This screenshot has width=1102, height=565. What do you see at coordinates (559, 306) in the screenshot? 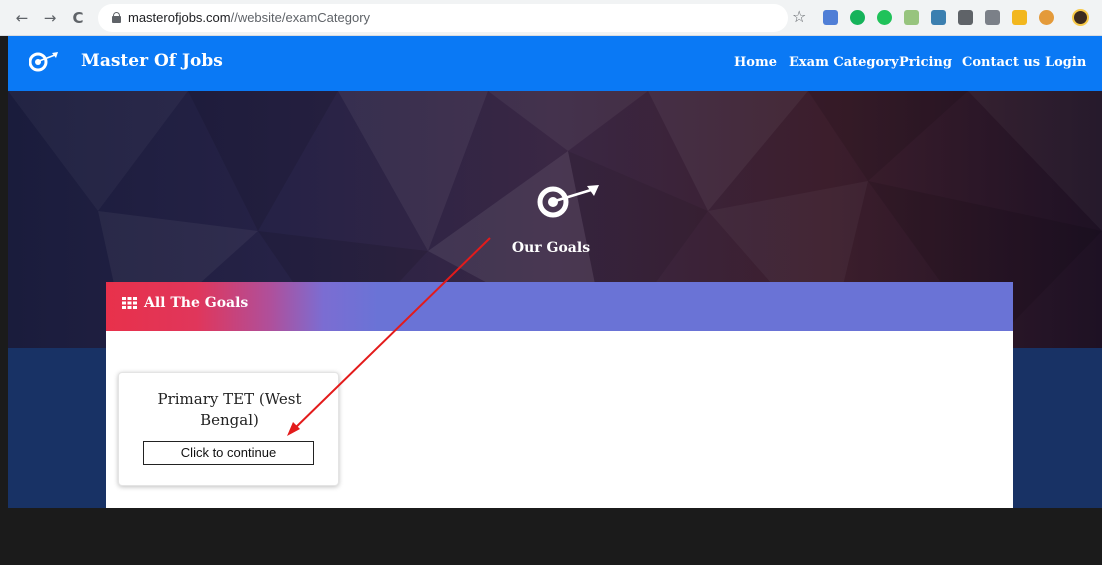
I see `goals-panel-header: All The Goals` at bounding box center [559, 306].